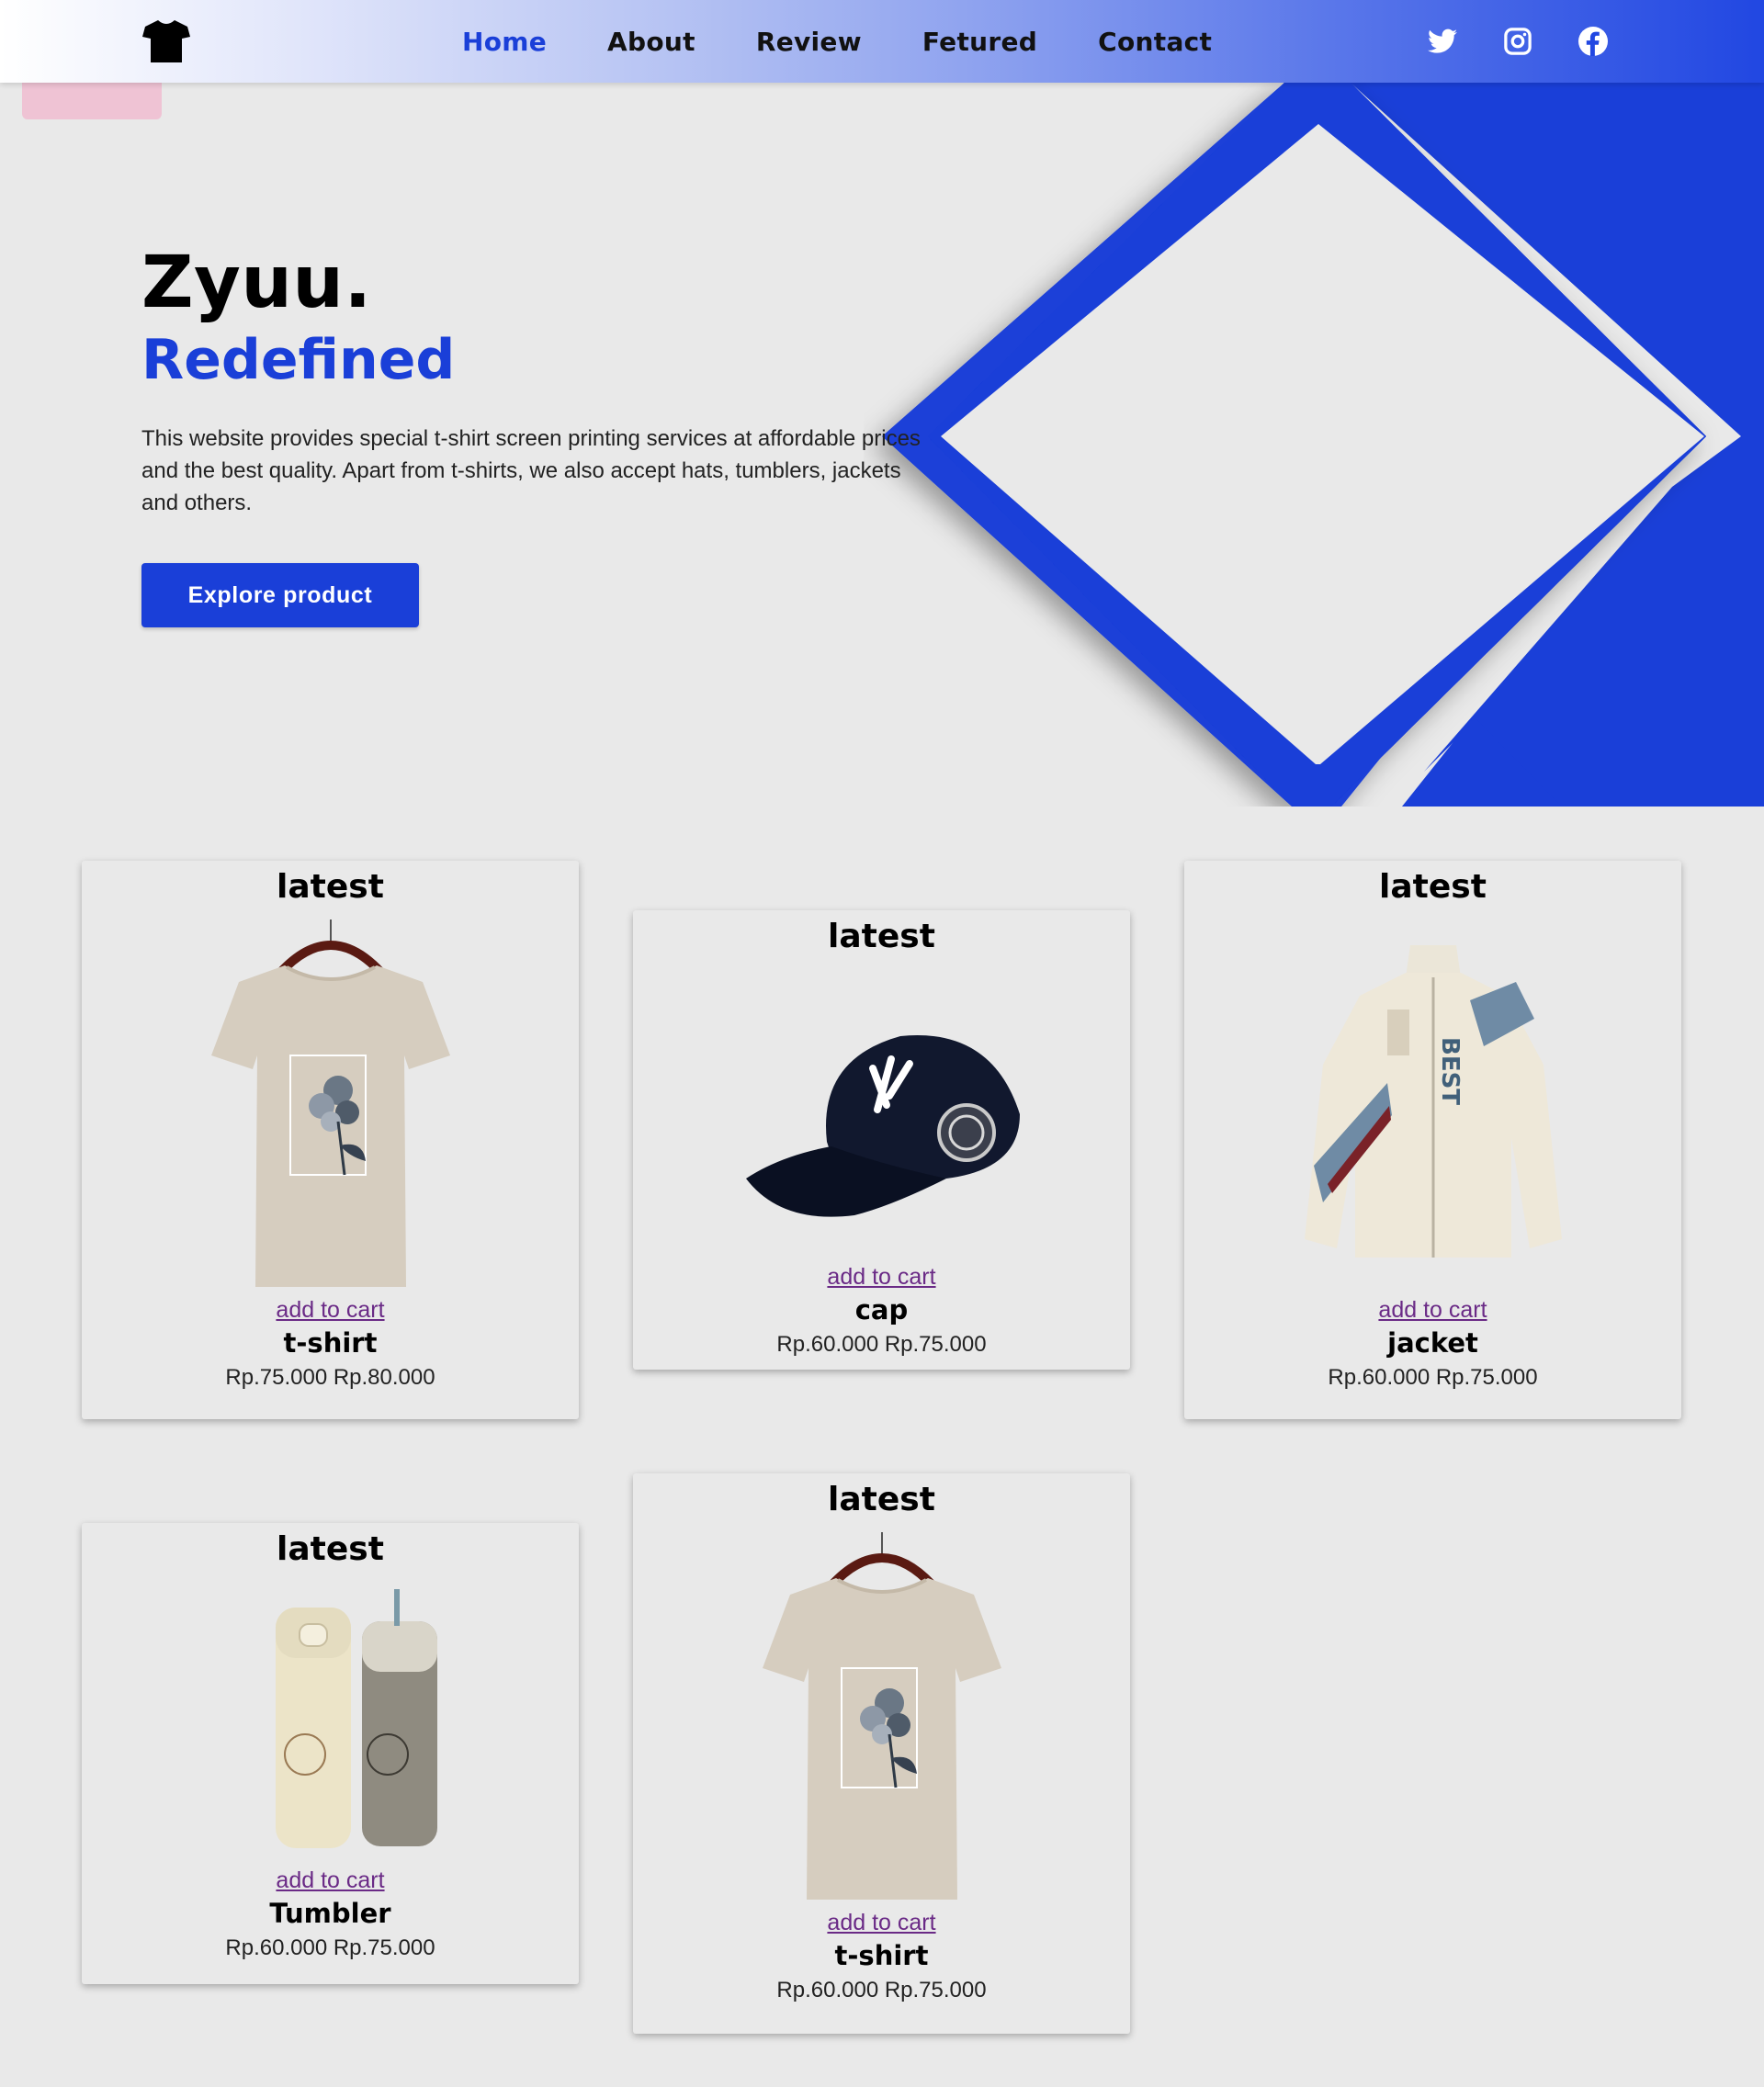  Describe the element at coordinates (256, 283) in the screenshot. I see `brand-title: Zyuu.` at that location.